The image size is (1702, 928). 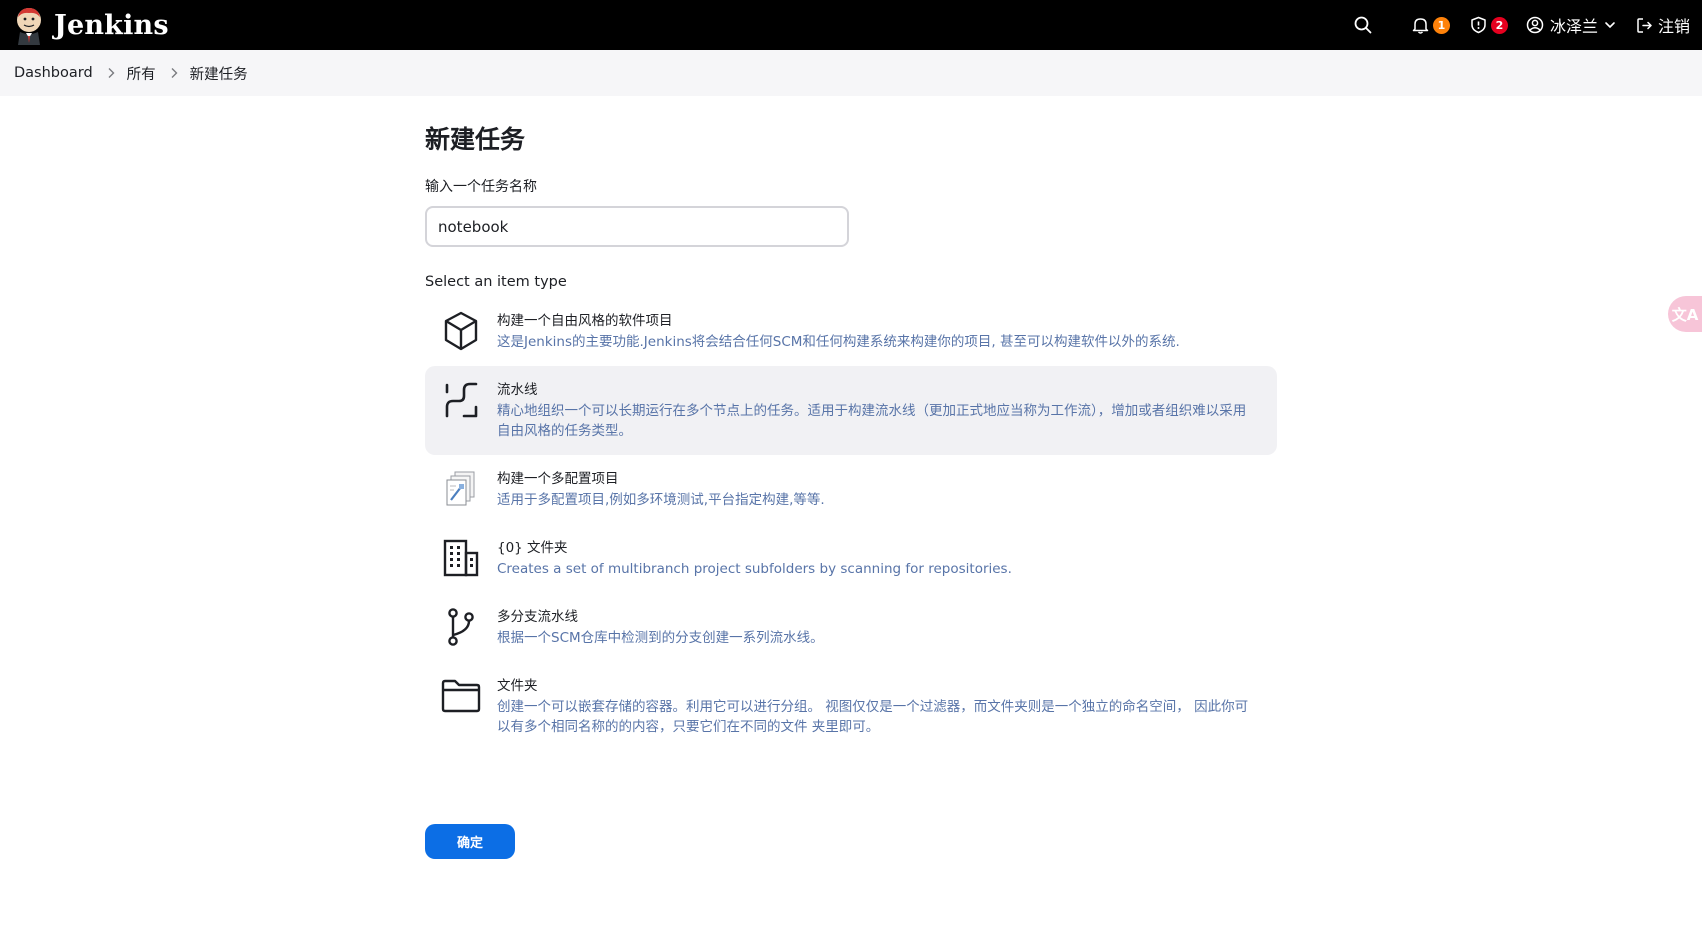 I want to click on jenkins-logo-icon, so click(x=29, y=26).